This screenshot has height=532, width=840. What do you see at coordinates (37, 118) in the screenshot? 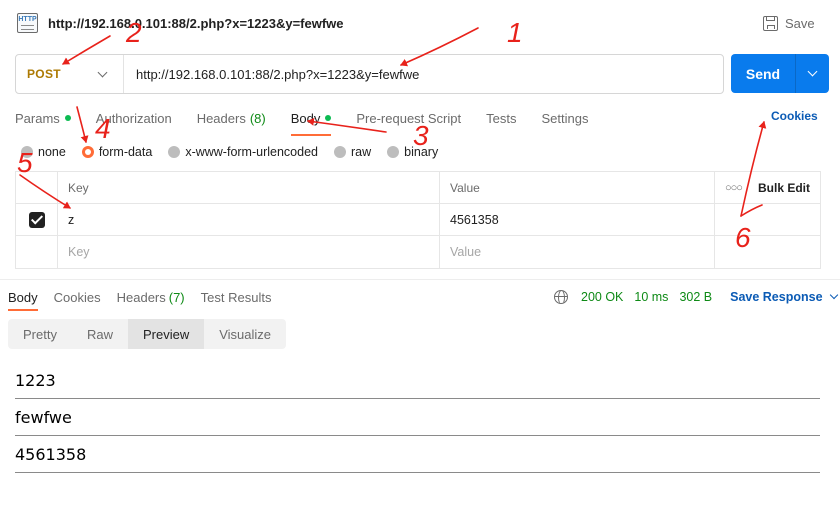
I see `tab-label: Params` at bounding box center [37, 118].